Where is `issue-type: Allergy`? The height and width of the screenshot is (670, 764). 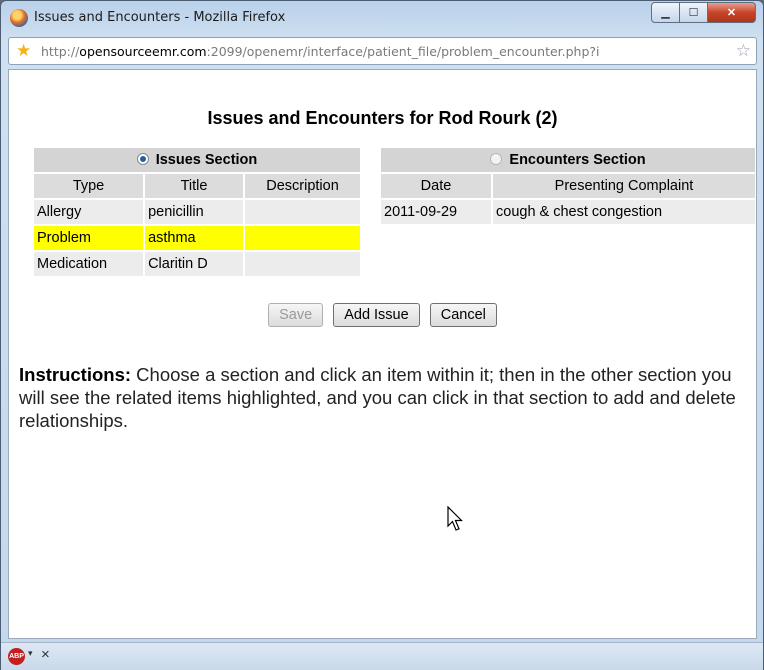 issue-type: Allergy is located at coordinates (89, 212).